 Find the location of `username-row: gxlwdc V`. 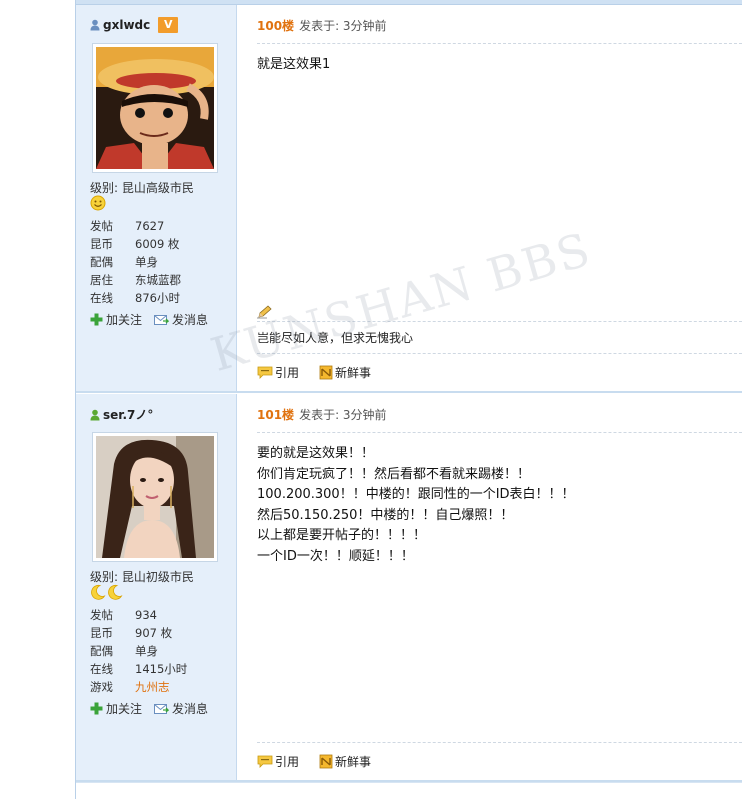

username-row: gxlwdc V is located at coordinates (134, 25).